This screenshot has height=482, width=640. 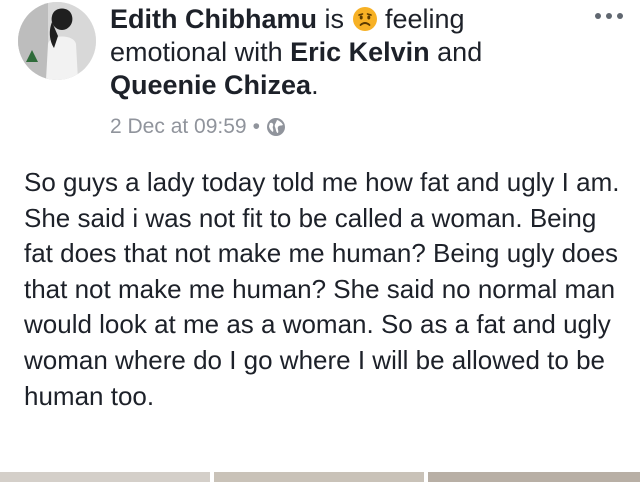 I want to click on tagged-user-1: Eric Kelvin, so click(x=360, y=52).